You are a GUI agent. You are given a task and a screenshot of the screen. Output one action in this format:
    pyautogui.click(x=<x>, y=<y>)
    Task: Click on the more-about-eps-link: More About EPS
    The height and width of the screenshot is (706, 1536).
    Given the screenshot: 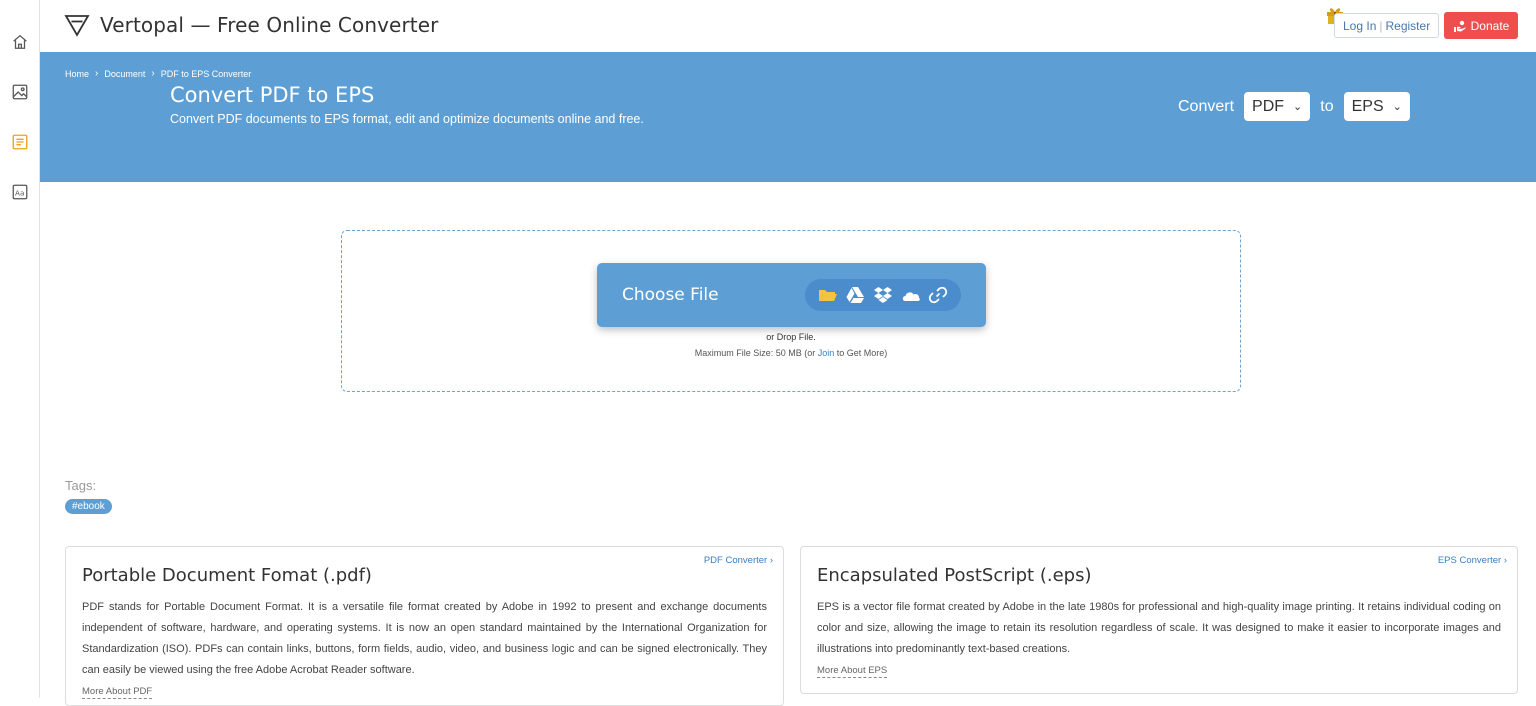 What is the action you would take?
    pyautogui.click(x=852, y=671)
    